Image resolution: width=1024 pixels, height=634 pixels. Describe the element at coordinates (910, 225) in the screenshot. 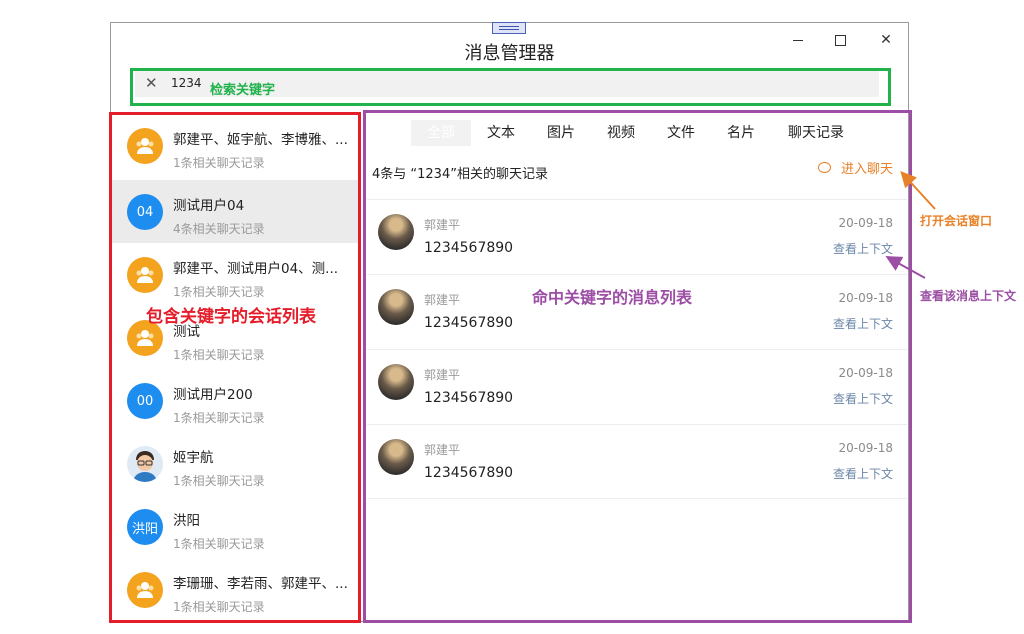

I see `annotation-arrows` at that location.